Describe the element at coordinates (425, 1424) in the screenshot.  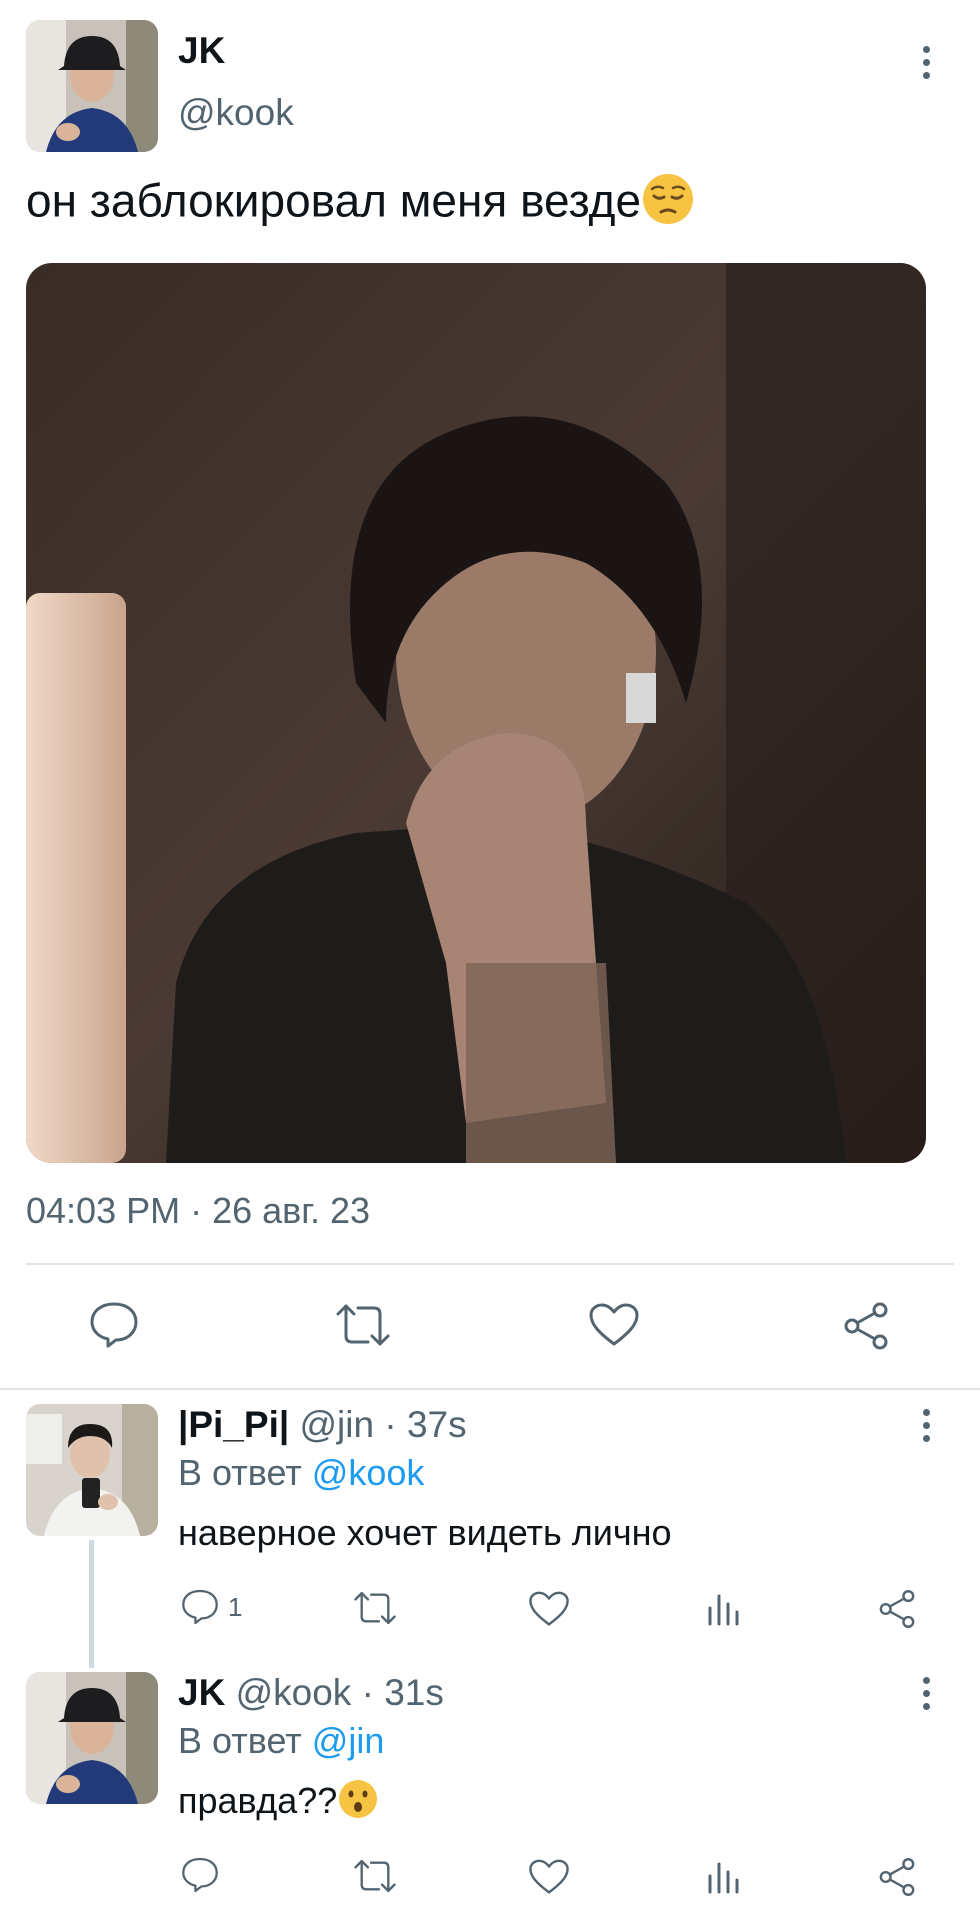
I see `reply-time: · 37s` at that location.